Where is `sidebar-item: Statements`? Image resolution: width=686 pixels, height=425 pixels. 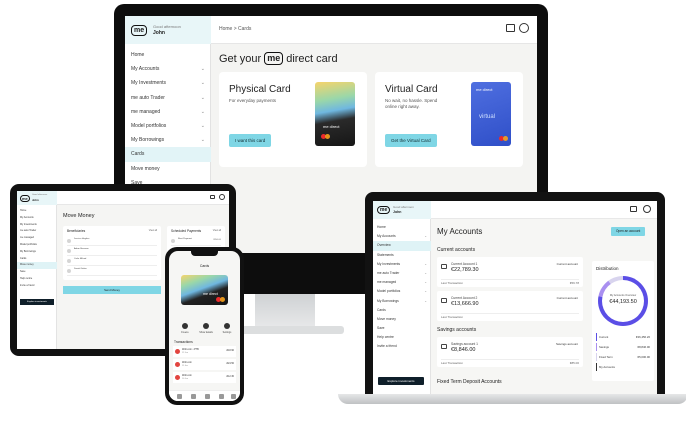
sidebar-item: Statements is located at coordinates (402, 255).